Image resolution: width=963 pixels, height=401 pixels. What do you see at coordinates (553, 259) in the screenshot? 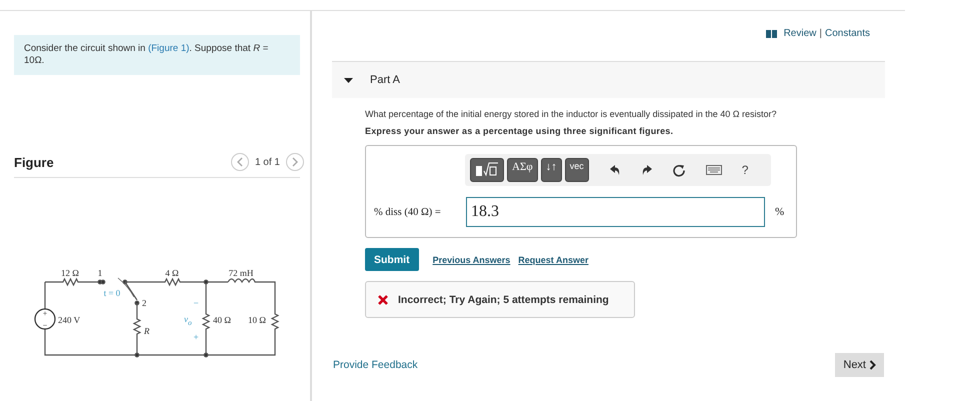
I see `request-answer-link: Request Answer` at bounding box center [553, 259].